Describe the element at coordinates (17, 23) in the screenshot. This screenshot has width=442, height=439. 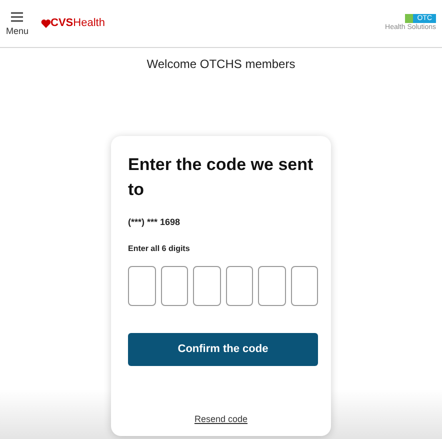
I see `menu-button: Menu` at that location.